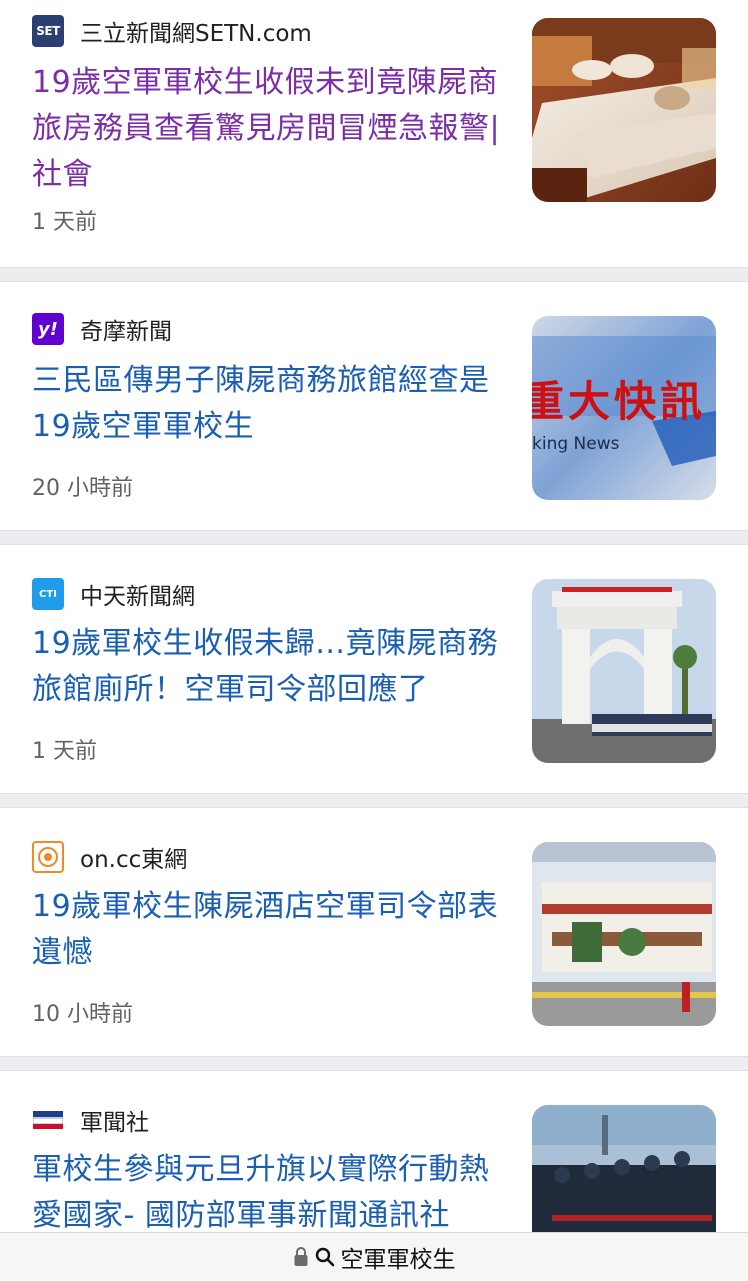 Image resolution: width=748 pixels, height=1281 pixels. What do you see at coordinates (267, 404) in the screenshot?
I see `headline-link: 三民區傳男子陳屍商務旅館經查是19歲空軍軍校生` at bounding box center [267, 404].